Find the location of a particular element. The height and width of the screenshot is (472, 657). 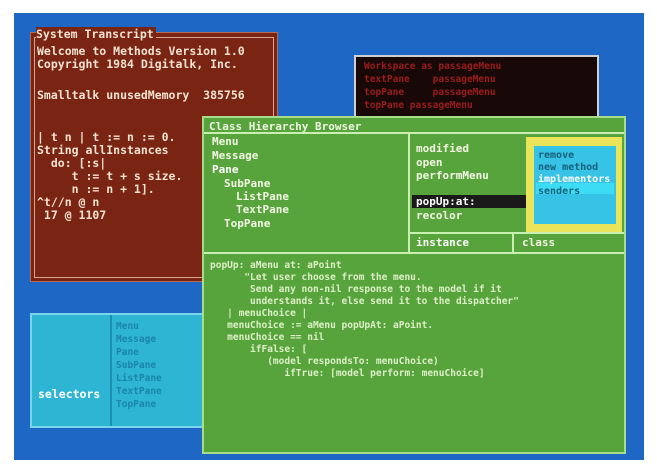

list-item: TopPane is located at coordinates (136, 405).